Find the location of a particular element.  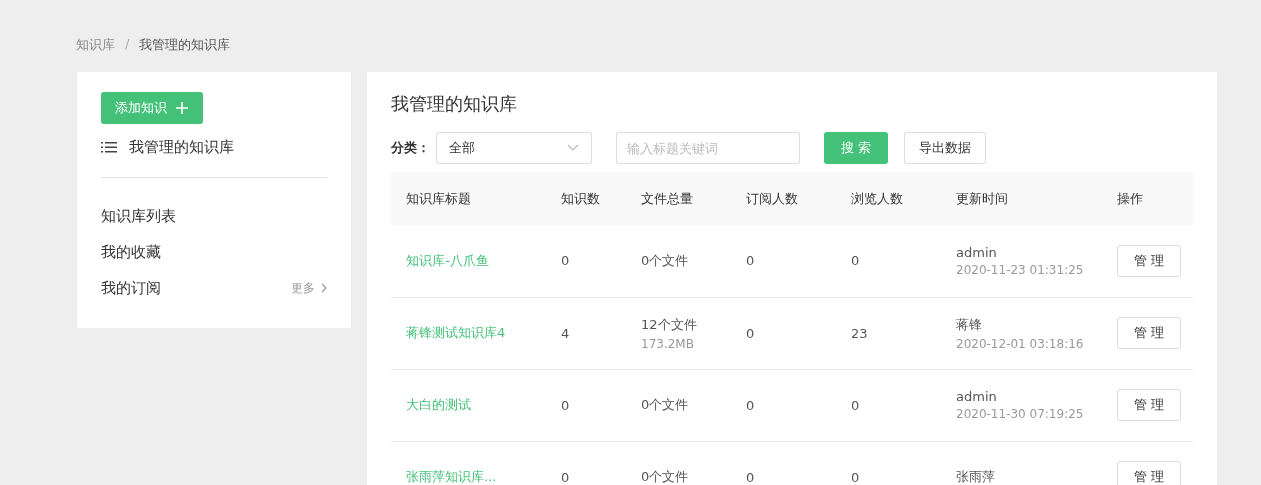

list-icon is located at coordinates (109, 147).